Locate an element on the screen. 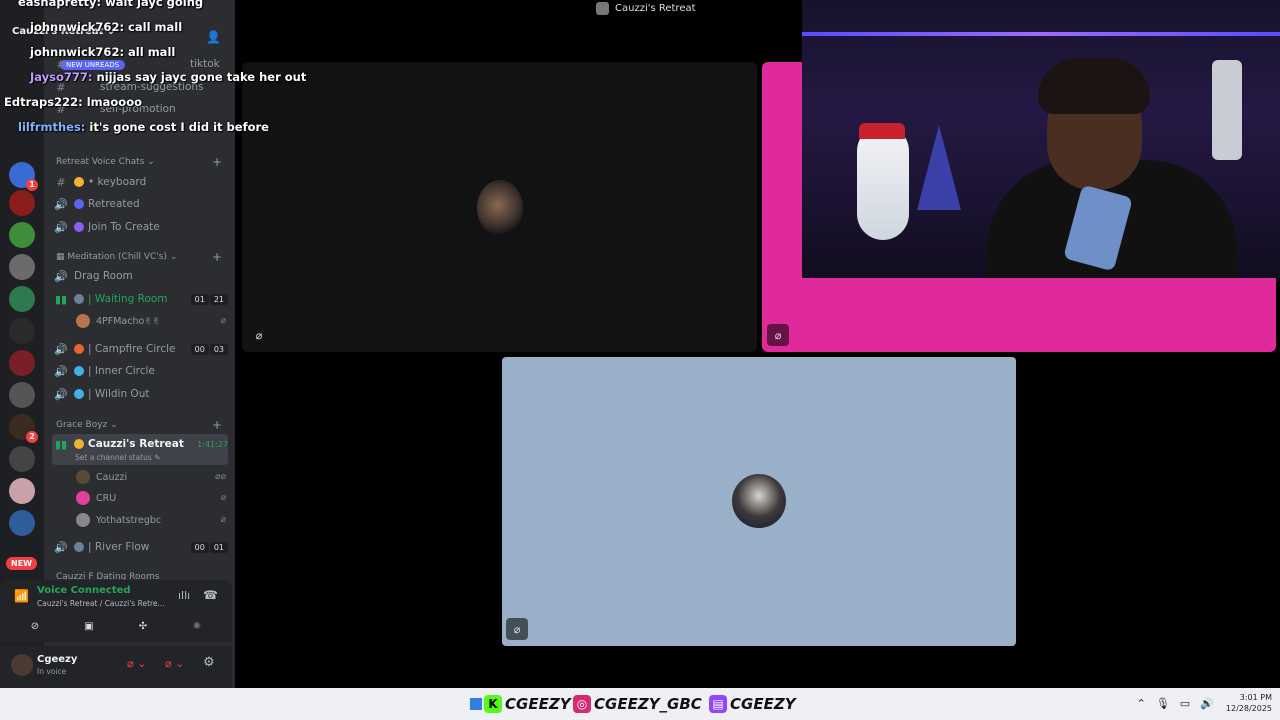 Image resolution: width=1280 pixels, height=720 pixels. channel-cauzzis-retreat: ▮▮ Cauzzi's Retreat 1:41:27 is located at coordinates (140, 444).